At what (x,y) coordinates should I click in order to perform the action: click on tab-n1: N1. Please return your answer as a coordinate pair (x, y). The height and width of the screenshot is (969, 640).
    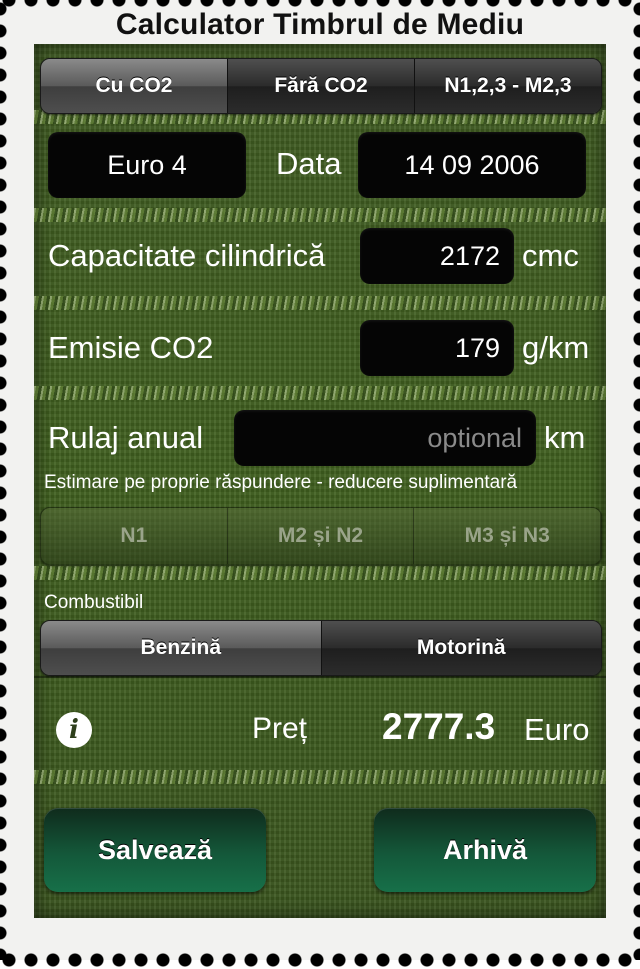
    Looking at the image, I should click on (134, 536).